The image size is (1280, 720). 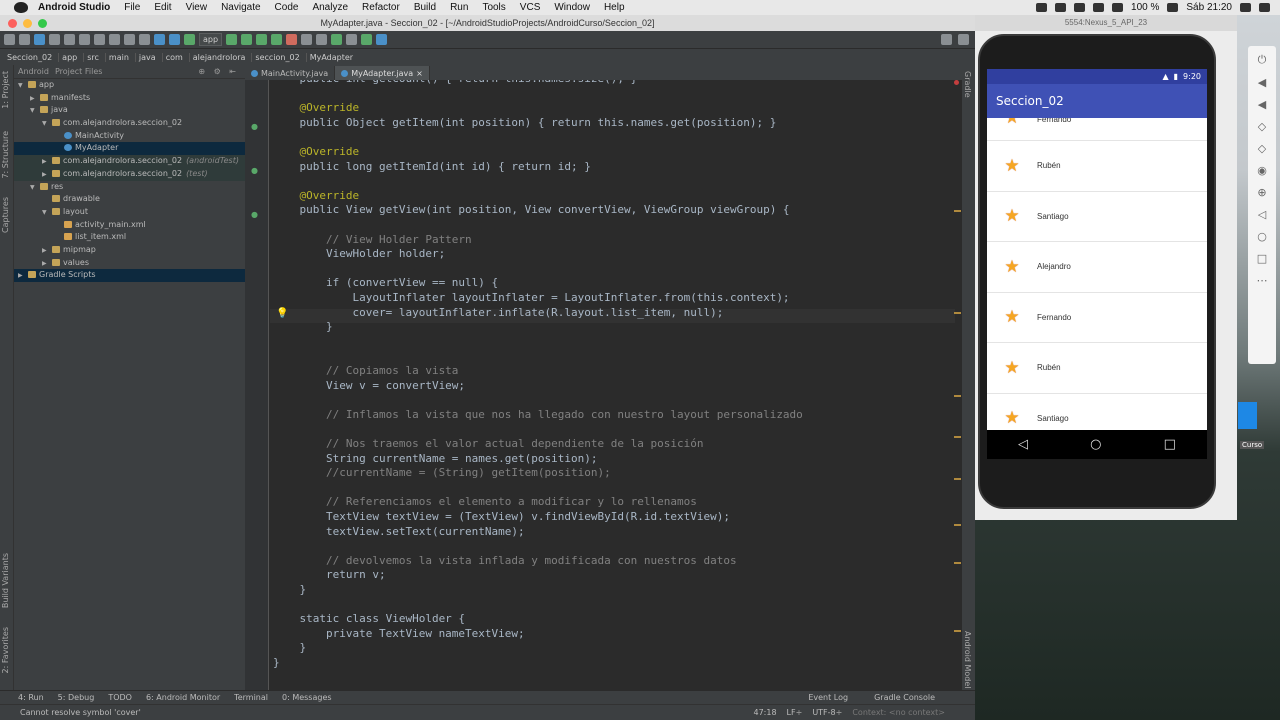 I want to click on breadcrumb-item: Seccion_02, so click(x=32, y=57).